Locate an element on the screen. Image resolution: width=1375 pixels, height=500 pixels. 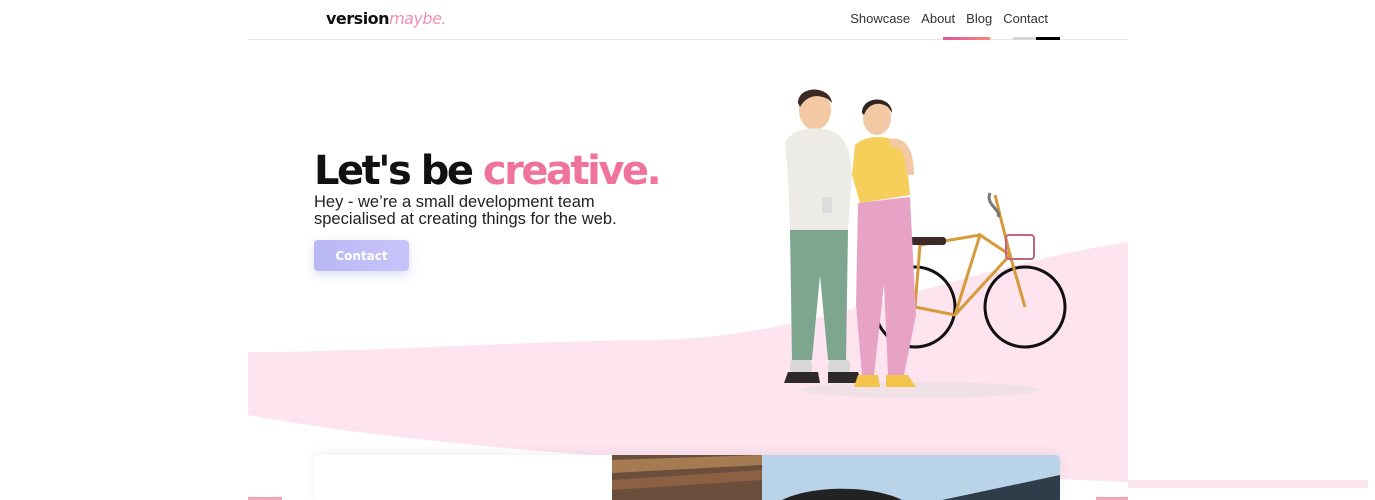
logo-accent-text: maybe. is located at coordinates (418, 18).